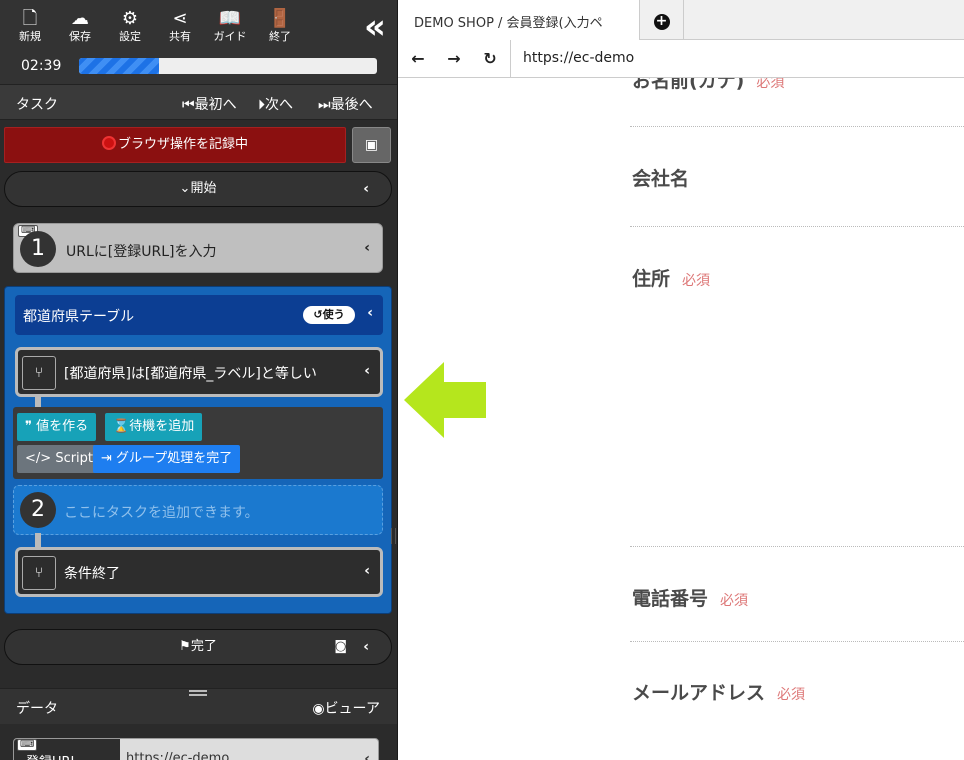  What do you see at coordinates (27, 745) in the screenshot?
I see `keyboard-icon: ⌨` at bounding box center [27, 745].